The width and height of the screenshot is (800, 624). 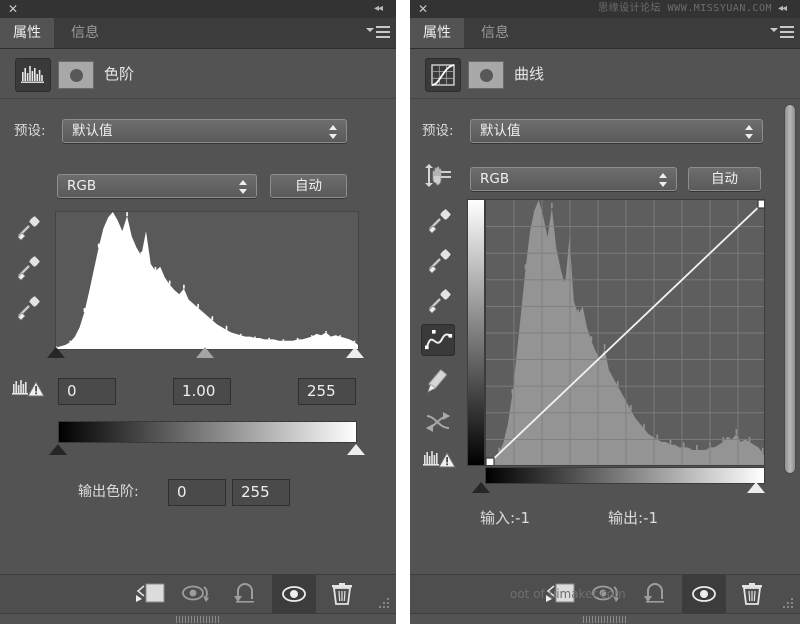 I want to click on curve-point-icon, so click(x=438, y=340).